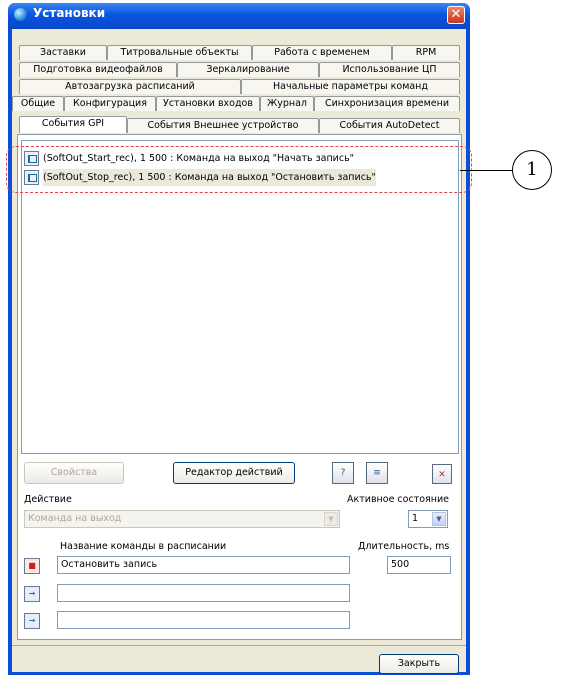 The image size is (565, 677). I want to click on action-select-value: Команда на выход, so click(75, 518).